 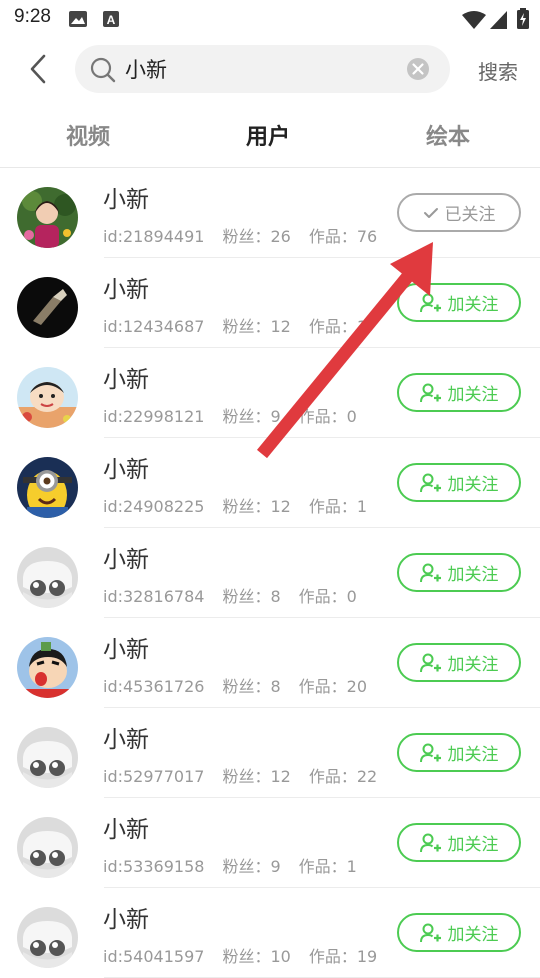 What do you see at coordinates (448, 135) in the screenshot?
I see `tab-picture-books: 绘本` at bounding box center [448, 135].